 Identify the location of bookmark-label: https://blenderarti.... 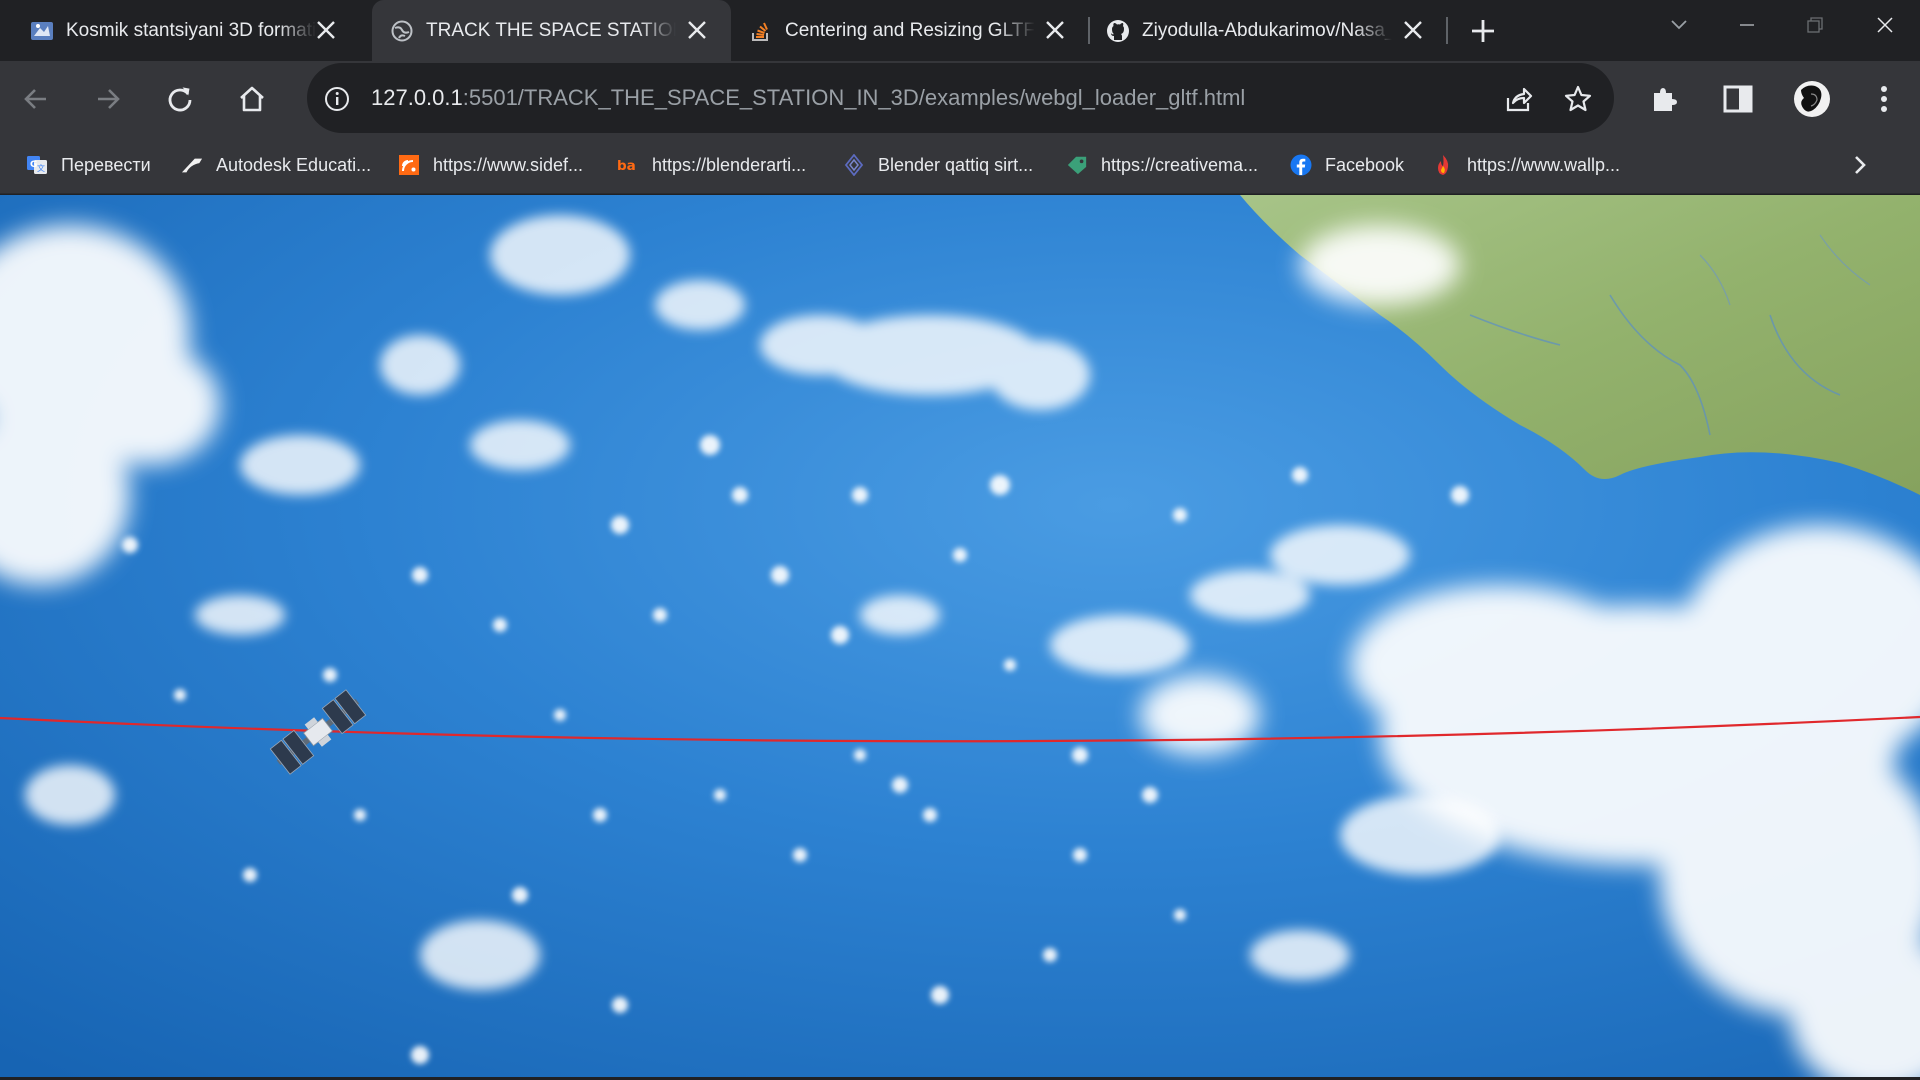
(729, 164).